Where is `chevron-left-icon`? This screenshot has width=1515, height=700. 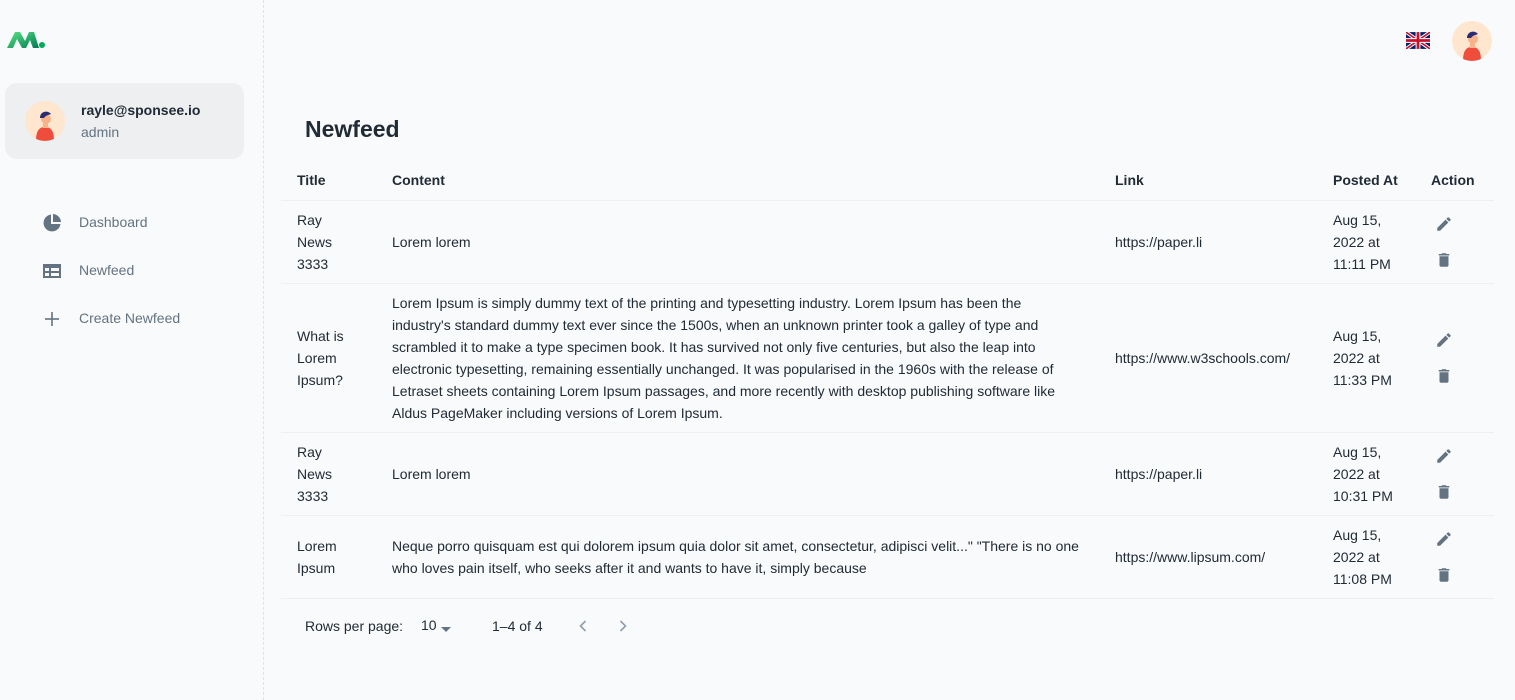 chevron-left-icon is located at coordinates (583, 626).